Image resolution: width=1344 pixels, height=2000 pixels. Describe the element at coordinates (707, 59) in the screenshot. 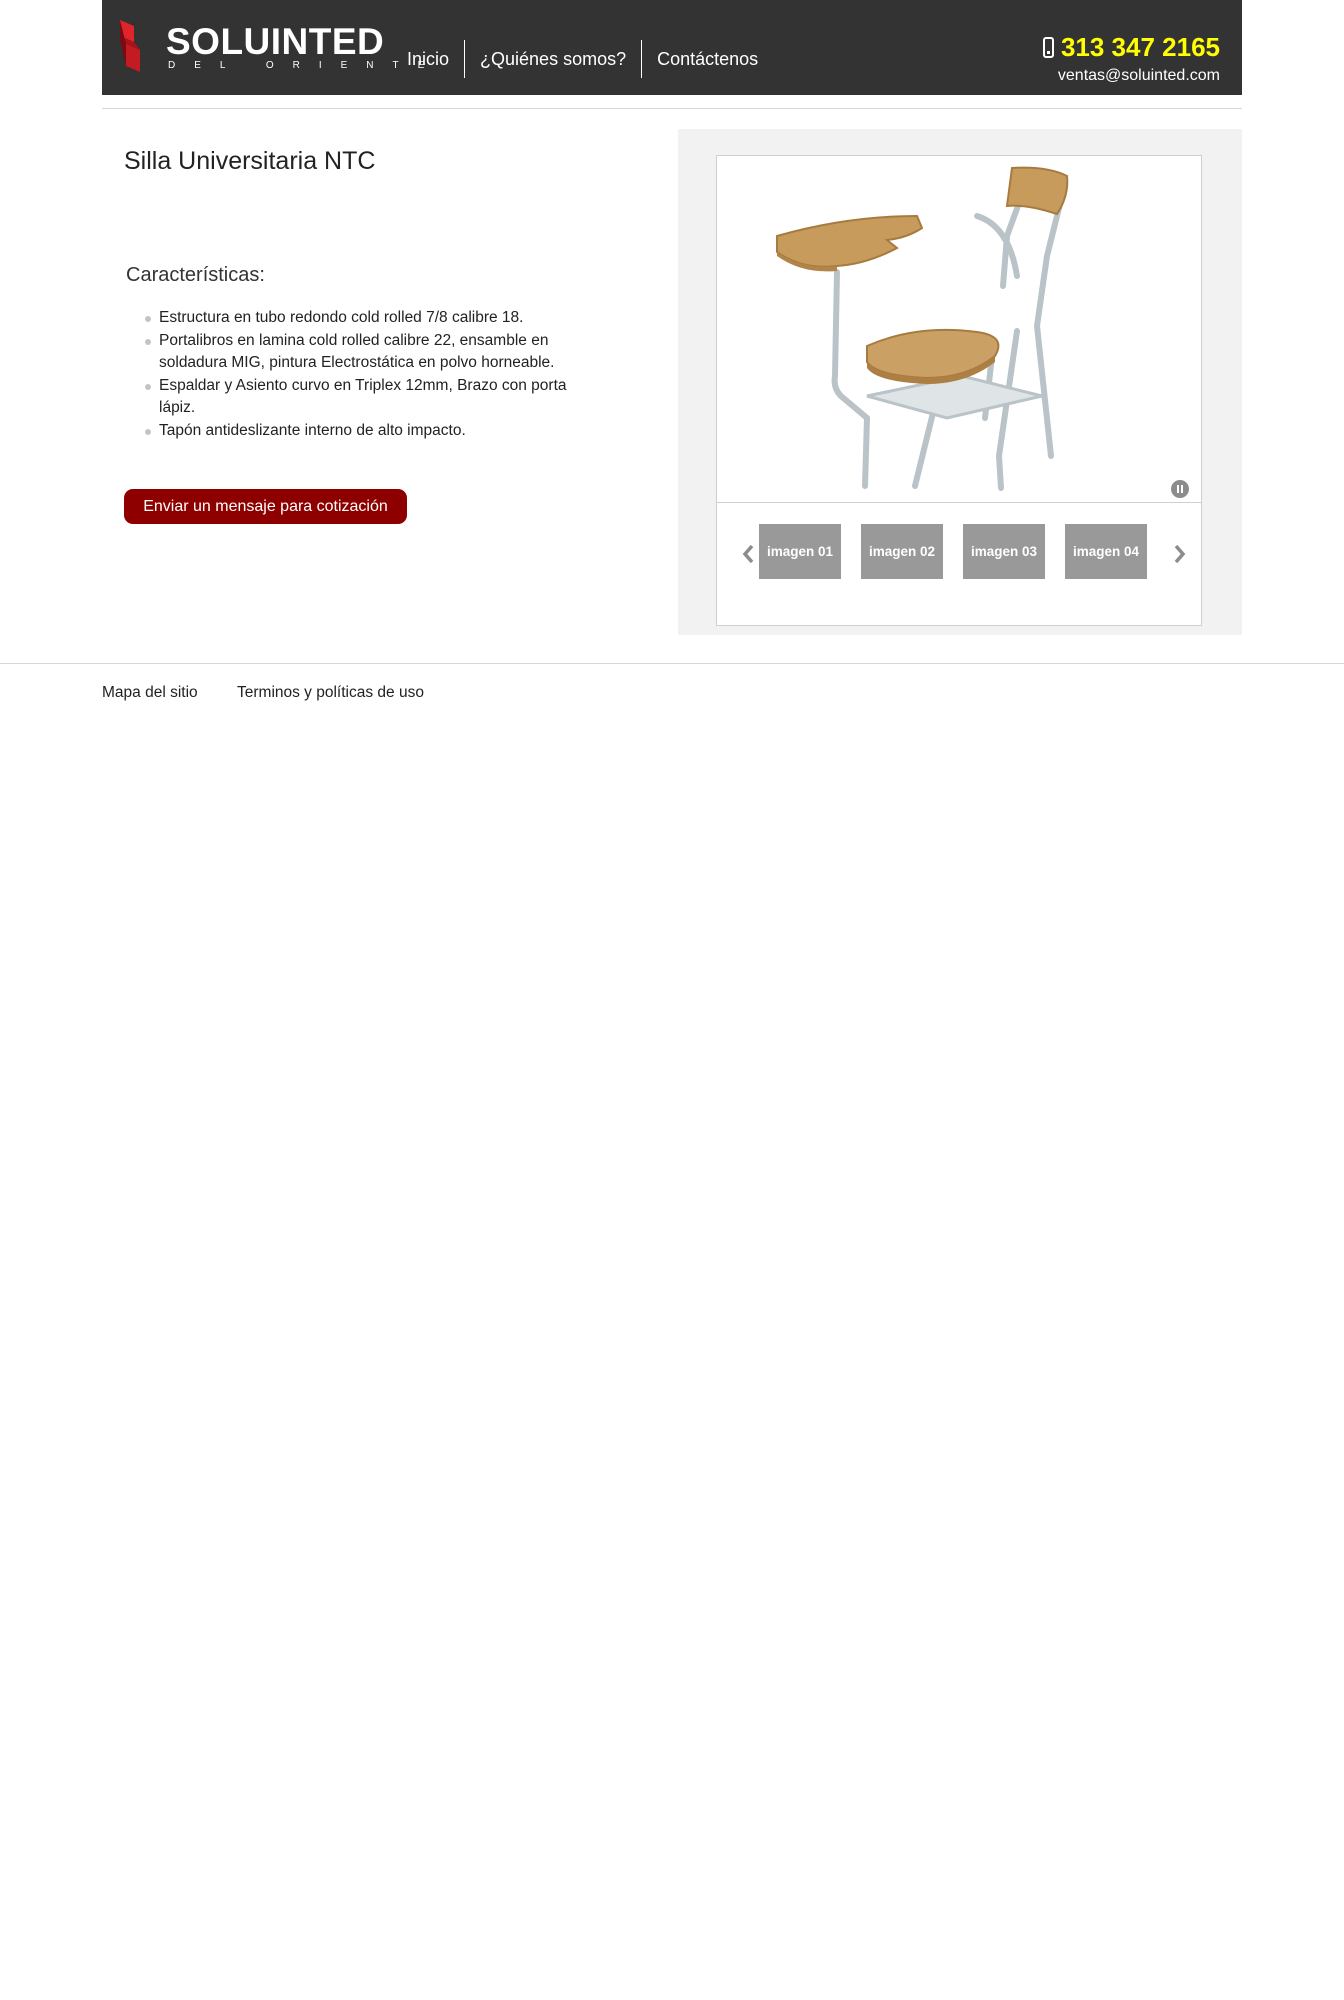

I see `nav-item-contactenos: Contáctenos` at that location.